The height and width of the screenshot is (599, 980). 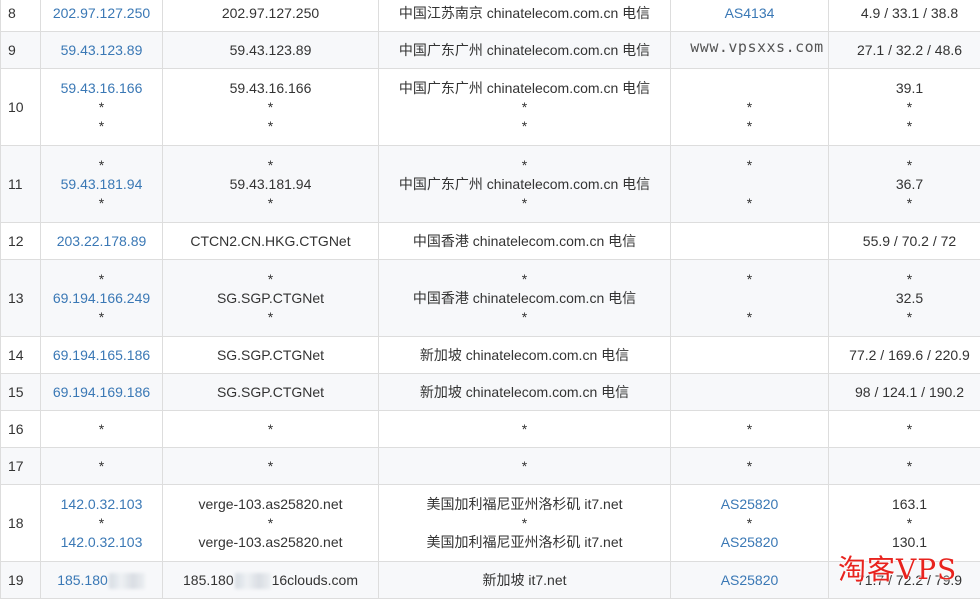 What do you see at coordinates (271, 50) in the screenshot?
I see `hostname-cell: 59.43.123.89` at bounding box center [271, 50].